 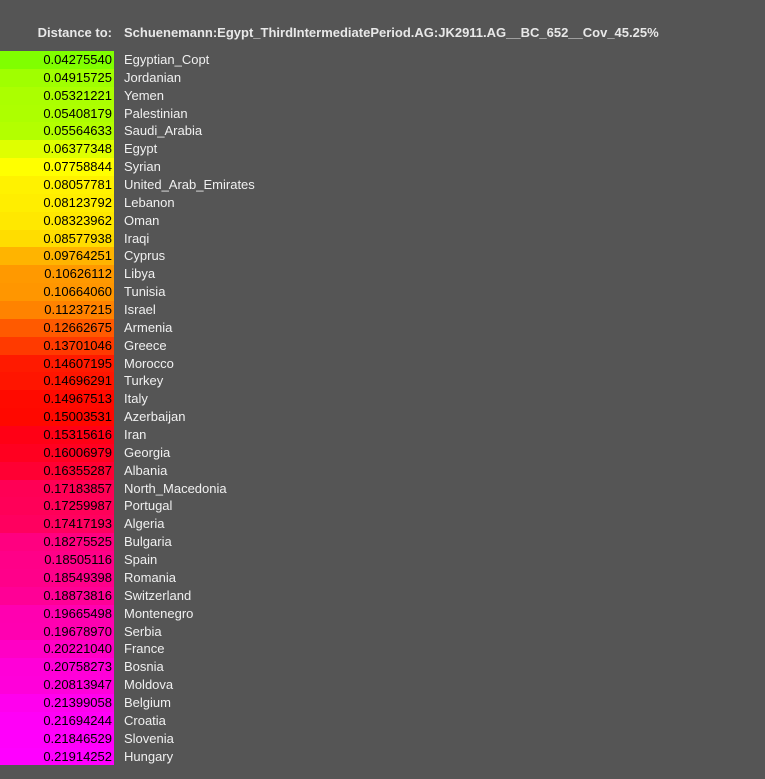 What do you see at coordinates (147, 452) in the screenshot?
I see `population-name: Georgia` at bounding box center [147, 452].